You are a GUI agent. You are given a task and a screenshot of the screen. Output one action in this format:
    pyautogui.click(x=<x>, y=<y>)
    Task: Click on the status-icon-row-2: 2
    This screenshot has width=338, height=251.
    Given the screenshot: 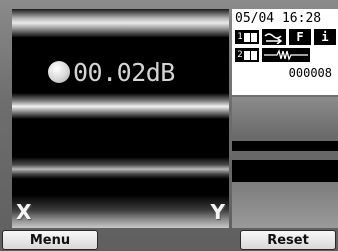 What is the action you would take?
    pyautogui.click(x=272, y=55)
    